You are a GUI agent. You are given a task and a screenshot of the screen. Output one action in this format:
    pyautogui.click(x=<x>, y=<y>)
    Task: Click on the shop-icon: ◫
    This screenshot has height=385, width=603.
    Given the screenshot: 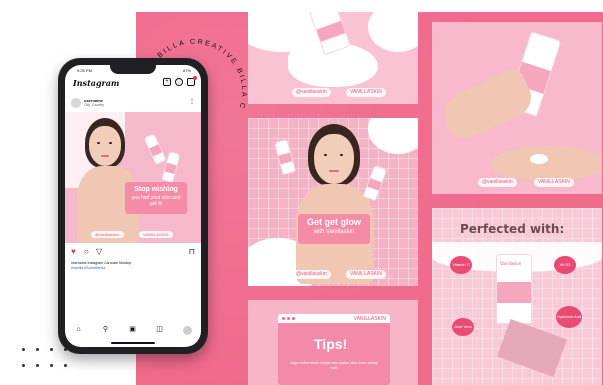 What is the action you would take?
    pyautogui.click(x=160, y=330)
    